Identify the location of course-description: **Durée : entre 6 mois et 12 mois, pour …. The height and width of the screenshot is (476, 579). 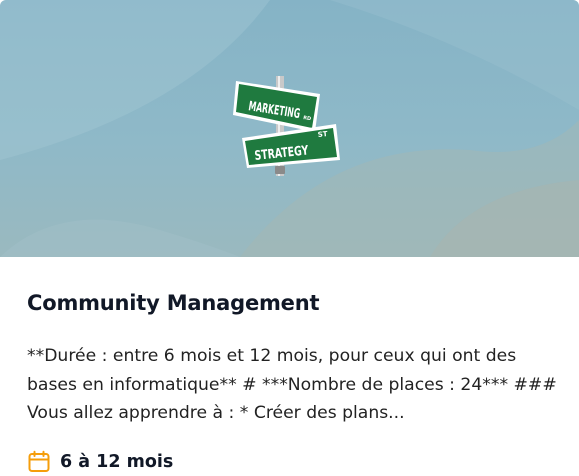
(292, 384).